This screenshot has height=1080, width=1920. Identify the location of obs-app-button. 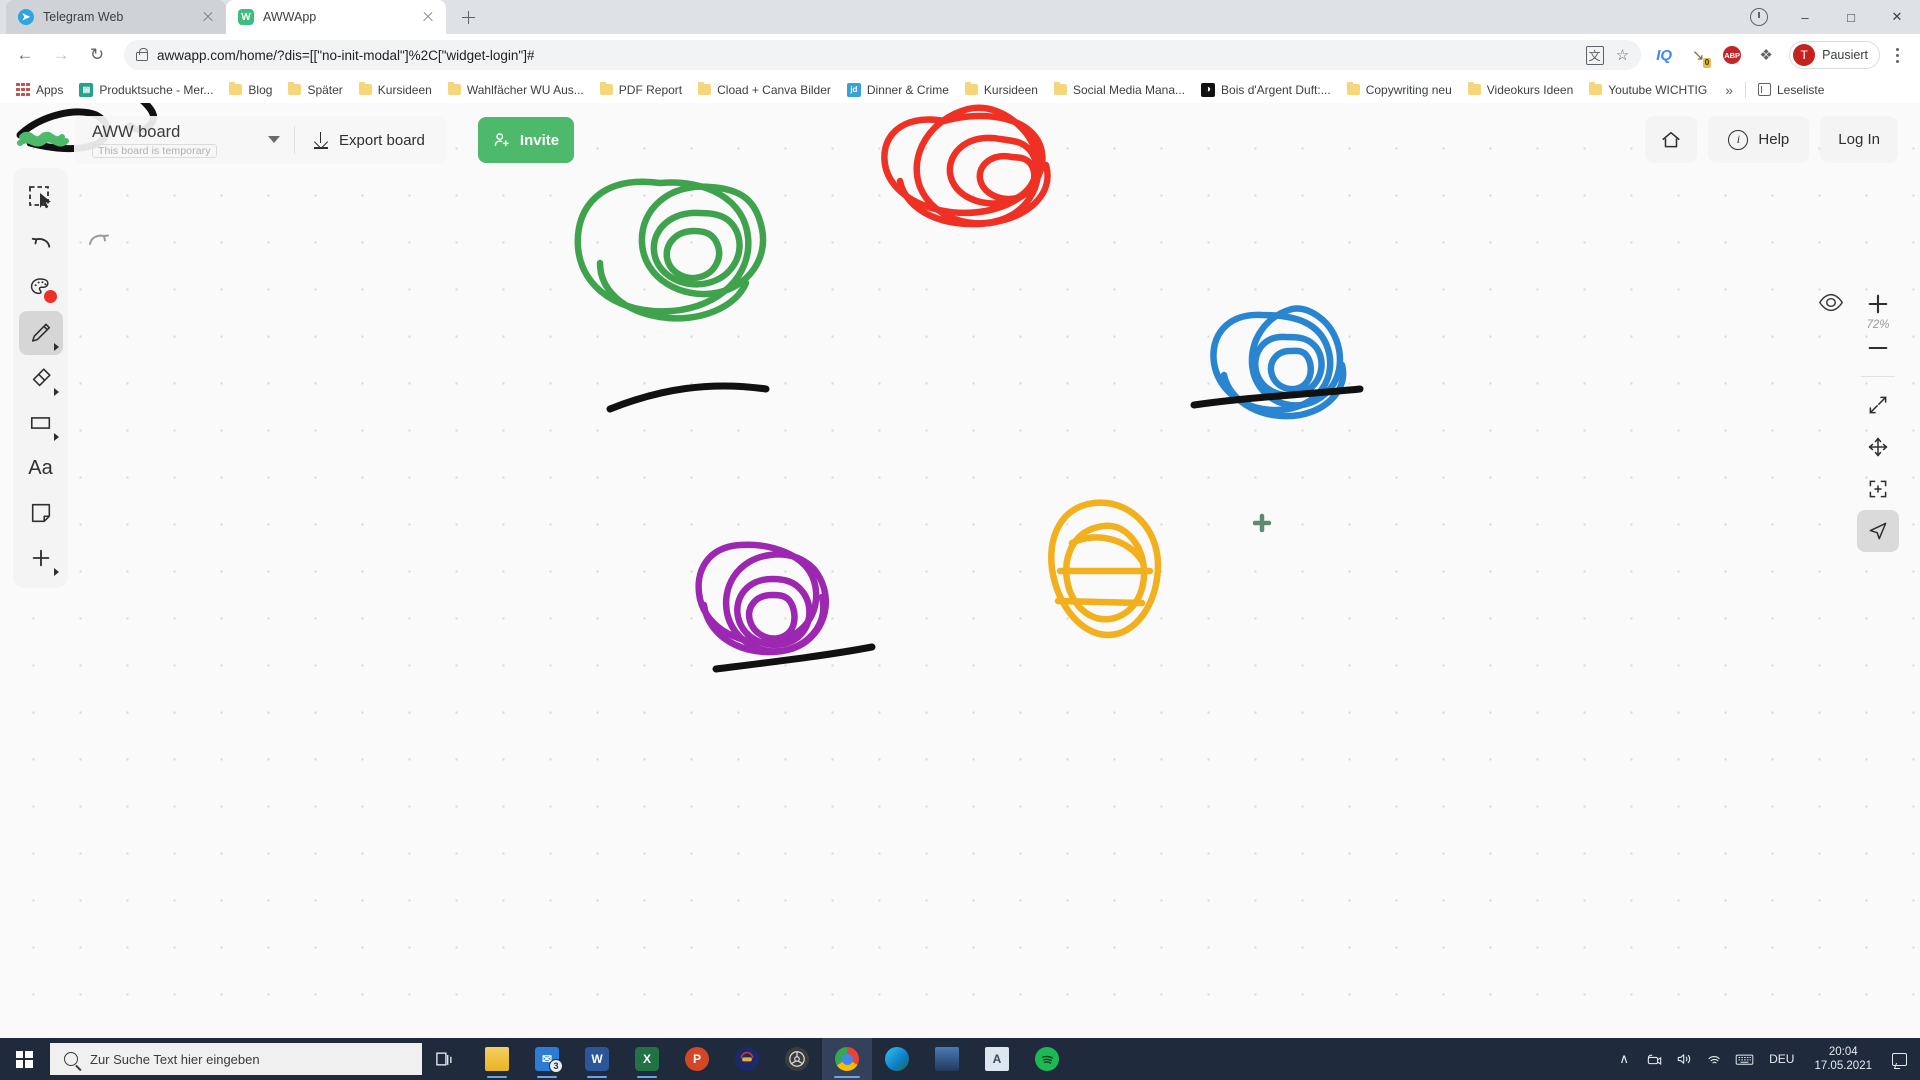
(797, 1059).